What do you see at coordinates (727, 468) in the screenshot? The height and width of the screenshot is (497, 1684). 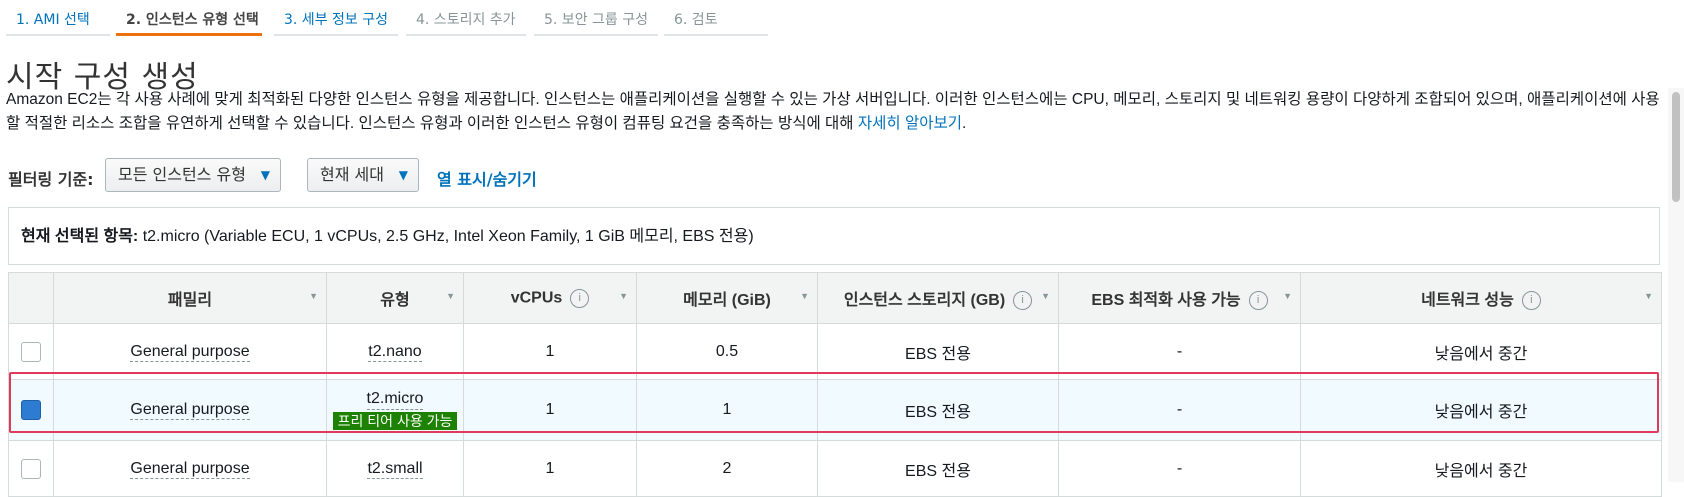 I see `memory-cell: 2` at bounding box center [727, 468].